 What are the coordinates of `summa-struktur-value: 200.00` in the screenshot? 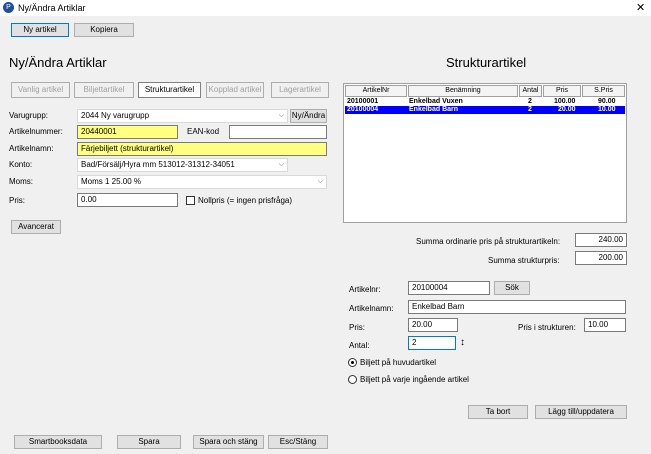 It's located at (601, 258).